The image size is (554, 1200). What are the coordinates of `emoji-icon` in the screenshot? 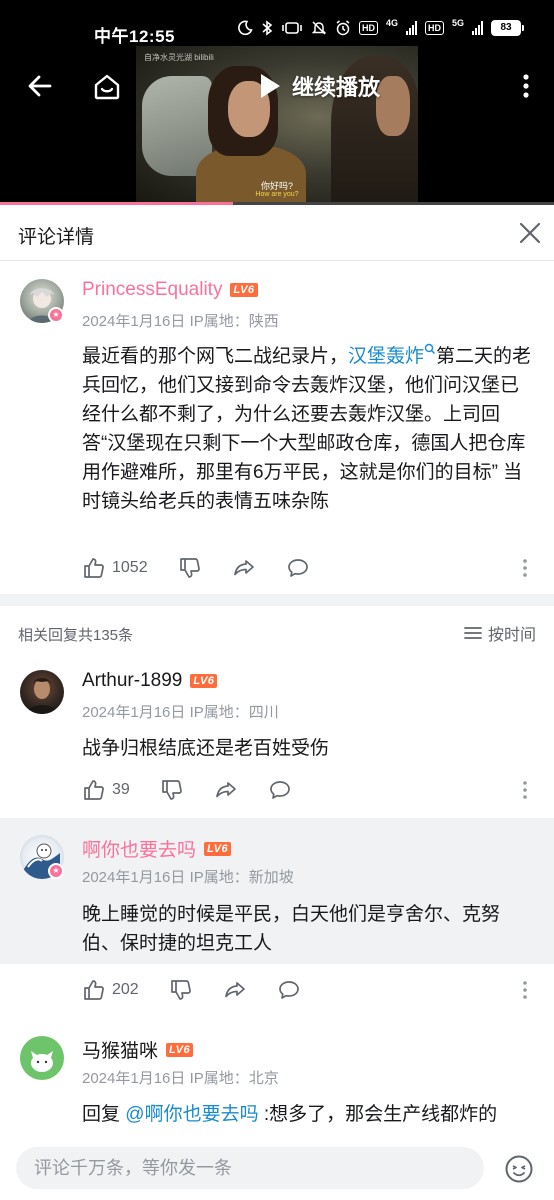 It's located at (519, 1169).